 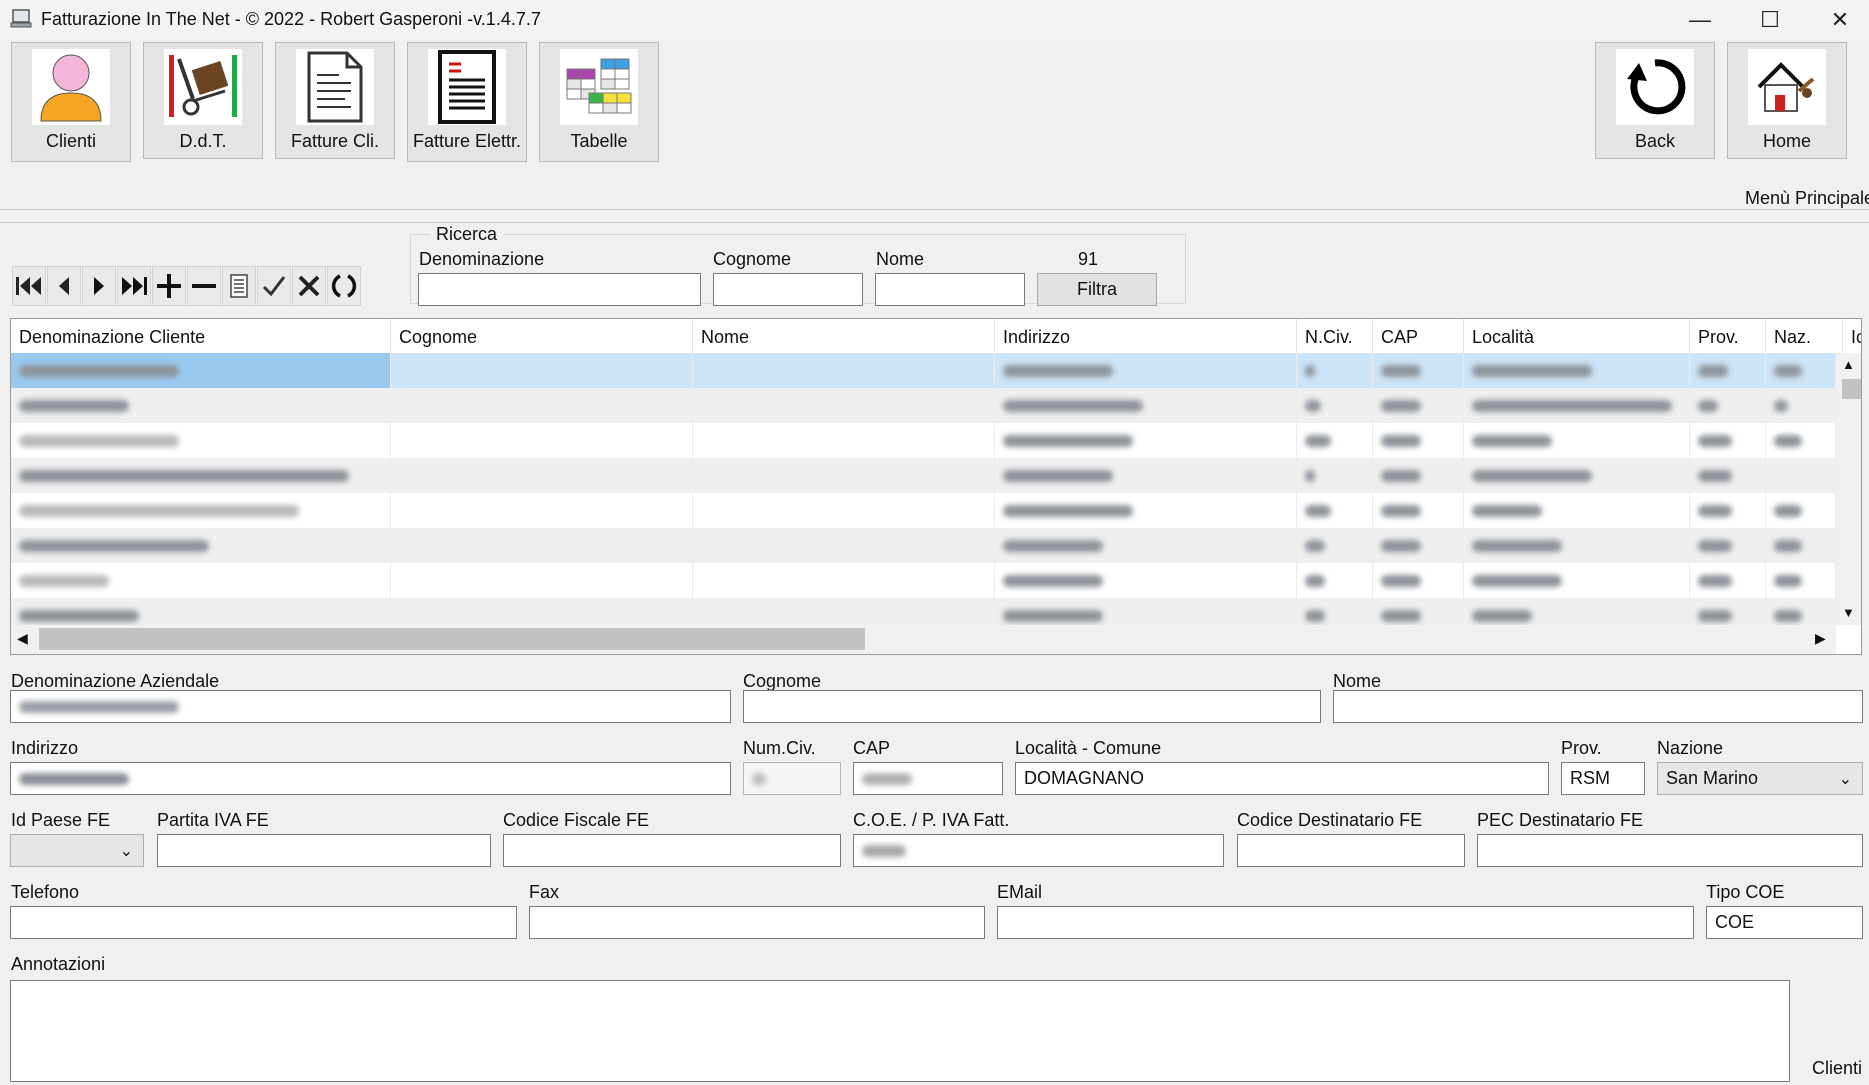 I want to click on vertical-scroll-thumb, so click(x=1851, y=389).